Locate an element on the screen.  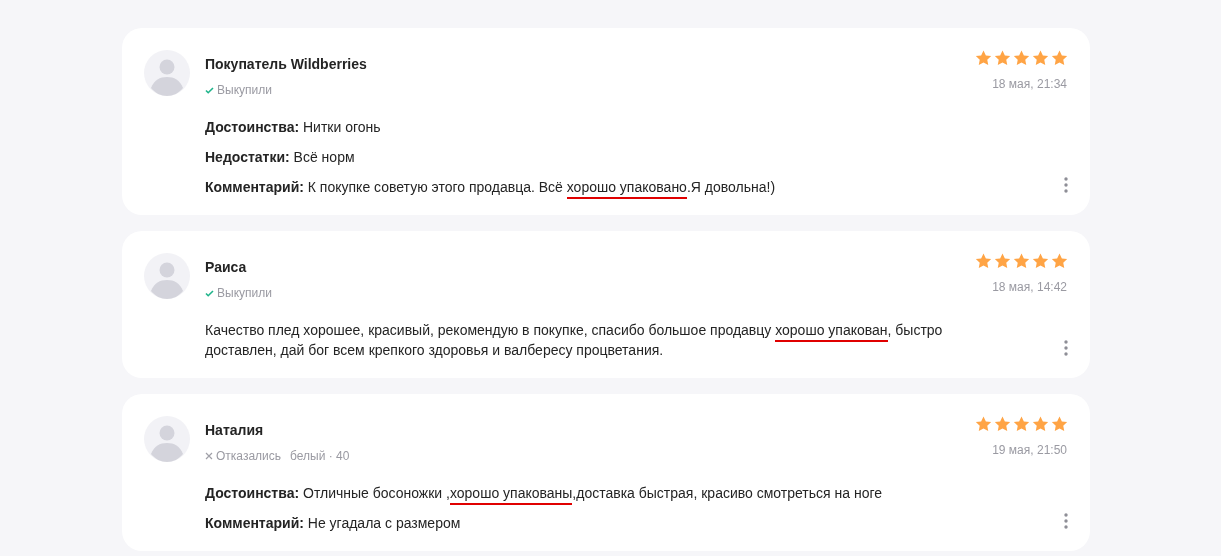
purchase-status: Отказались is located at coordinates (248, 456).